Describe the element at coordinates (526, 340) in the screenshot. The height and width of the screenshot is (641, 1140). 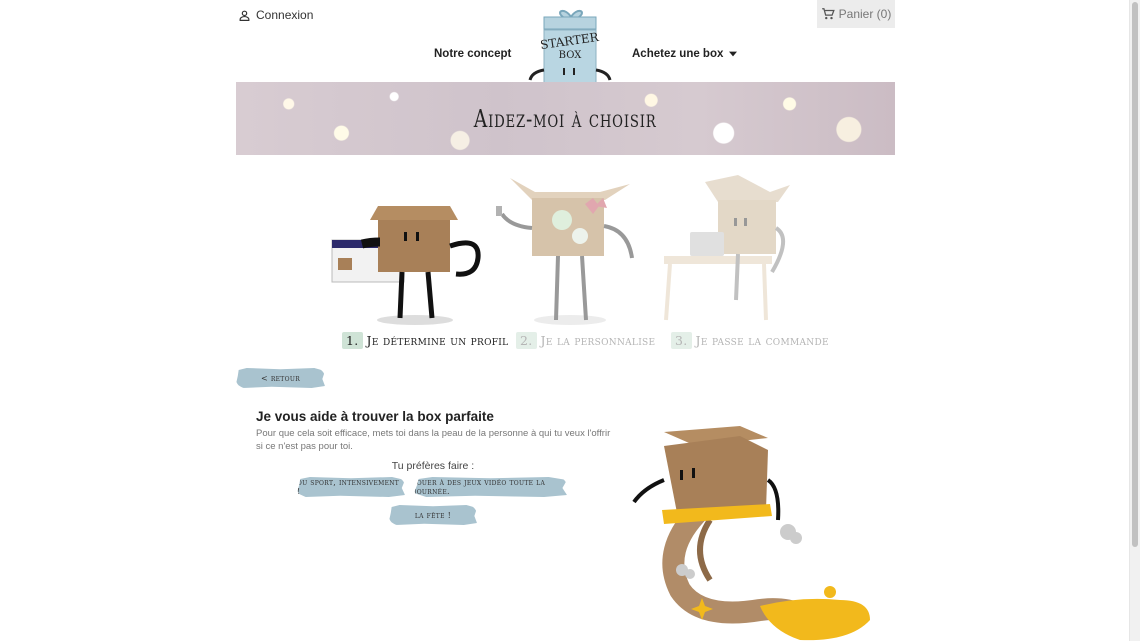
I see `step-2-number: 2.` at that location.